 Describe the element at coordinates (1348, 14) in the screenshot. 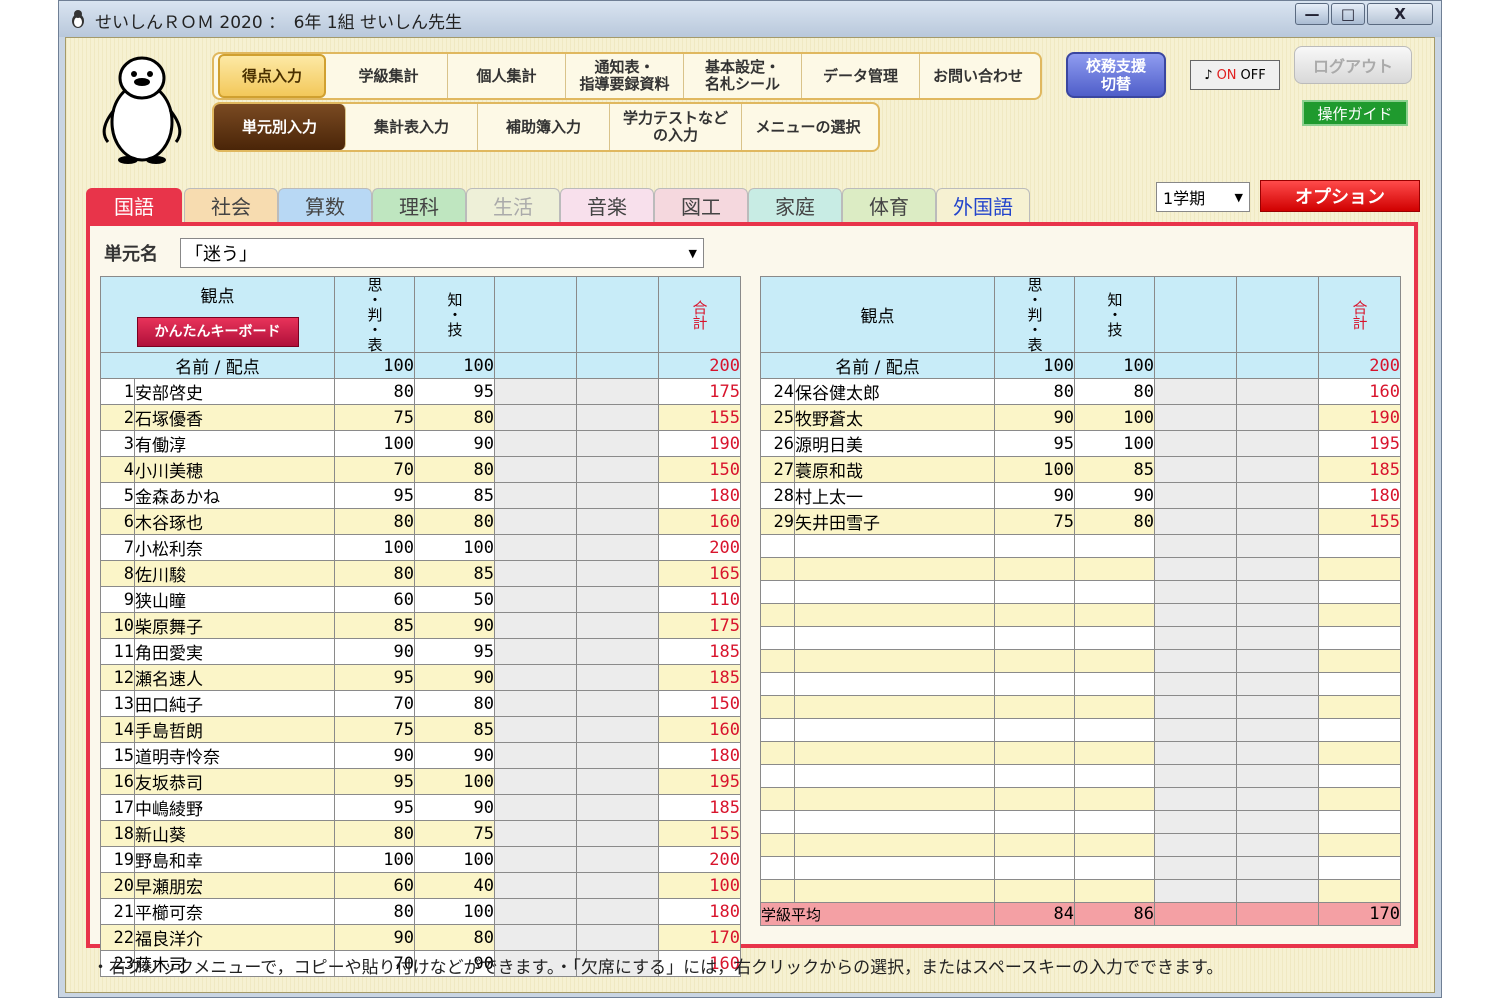

I see `maximize-button: □` at that location.